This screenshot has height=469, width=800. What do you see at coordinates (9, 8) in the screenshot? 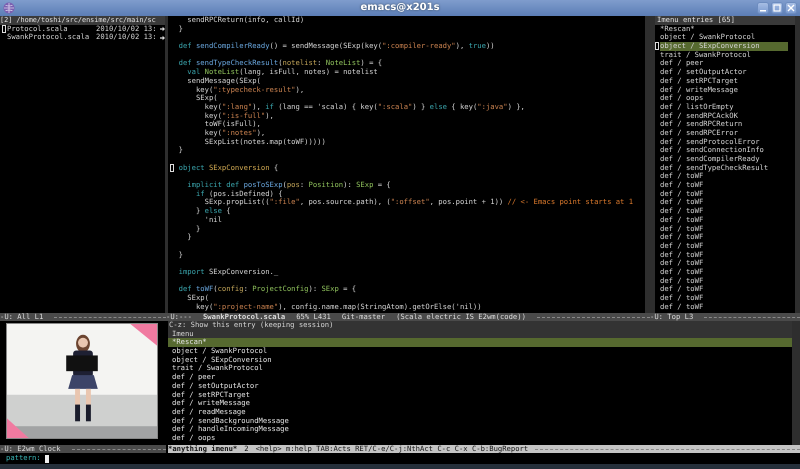
I see `globe-icon` at bounding box center [9, 8].